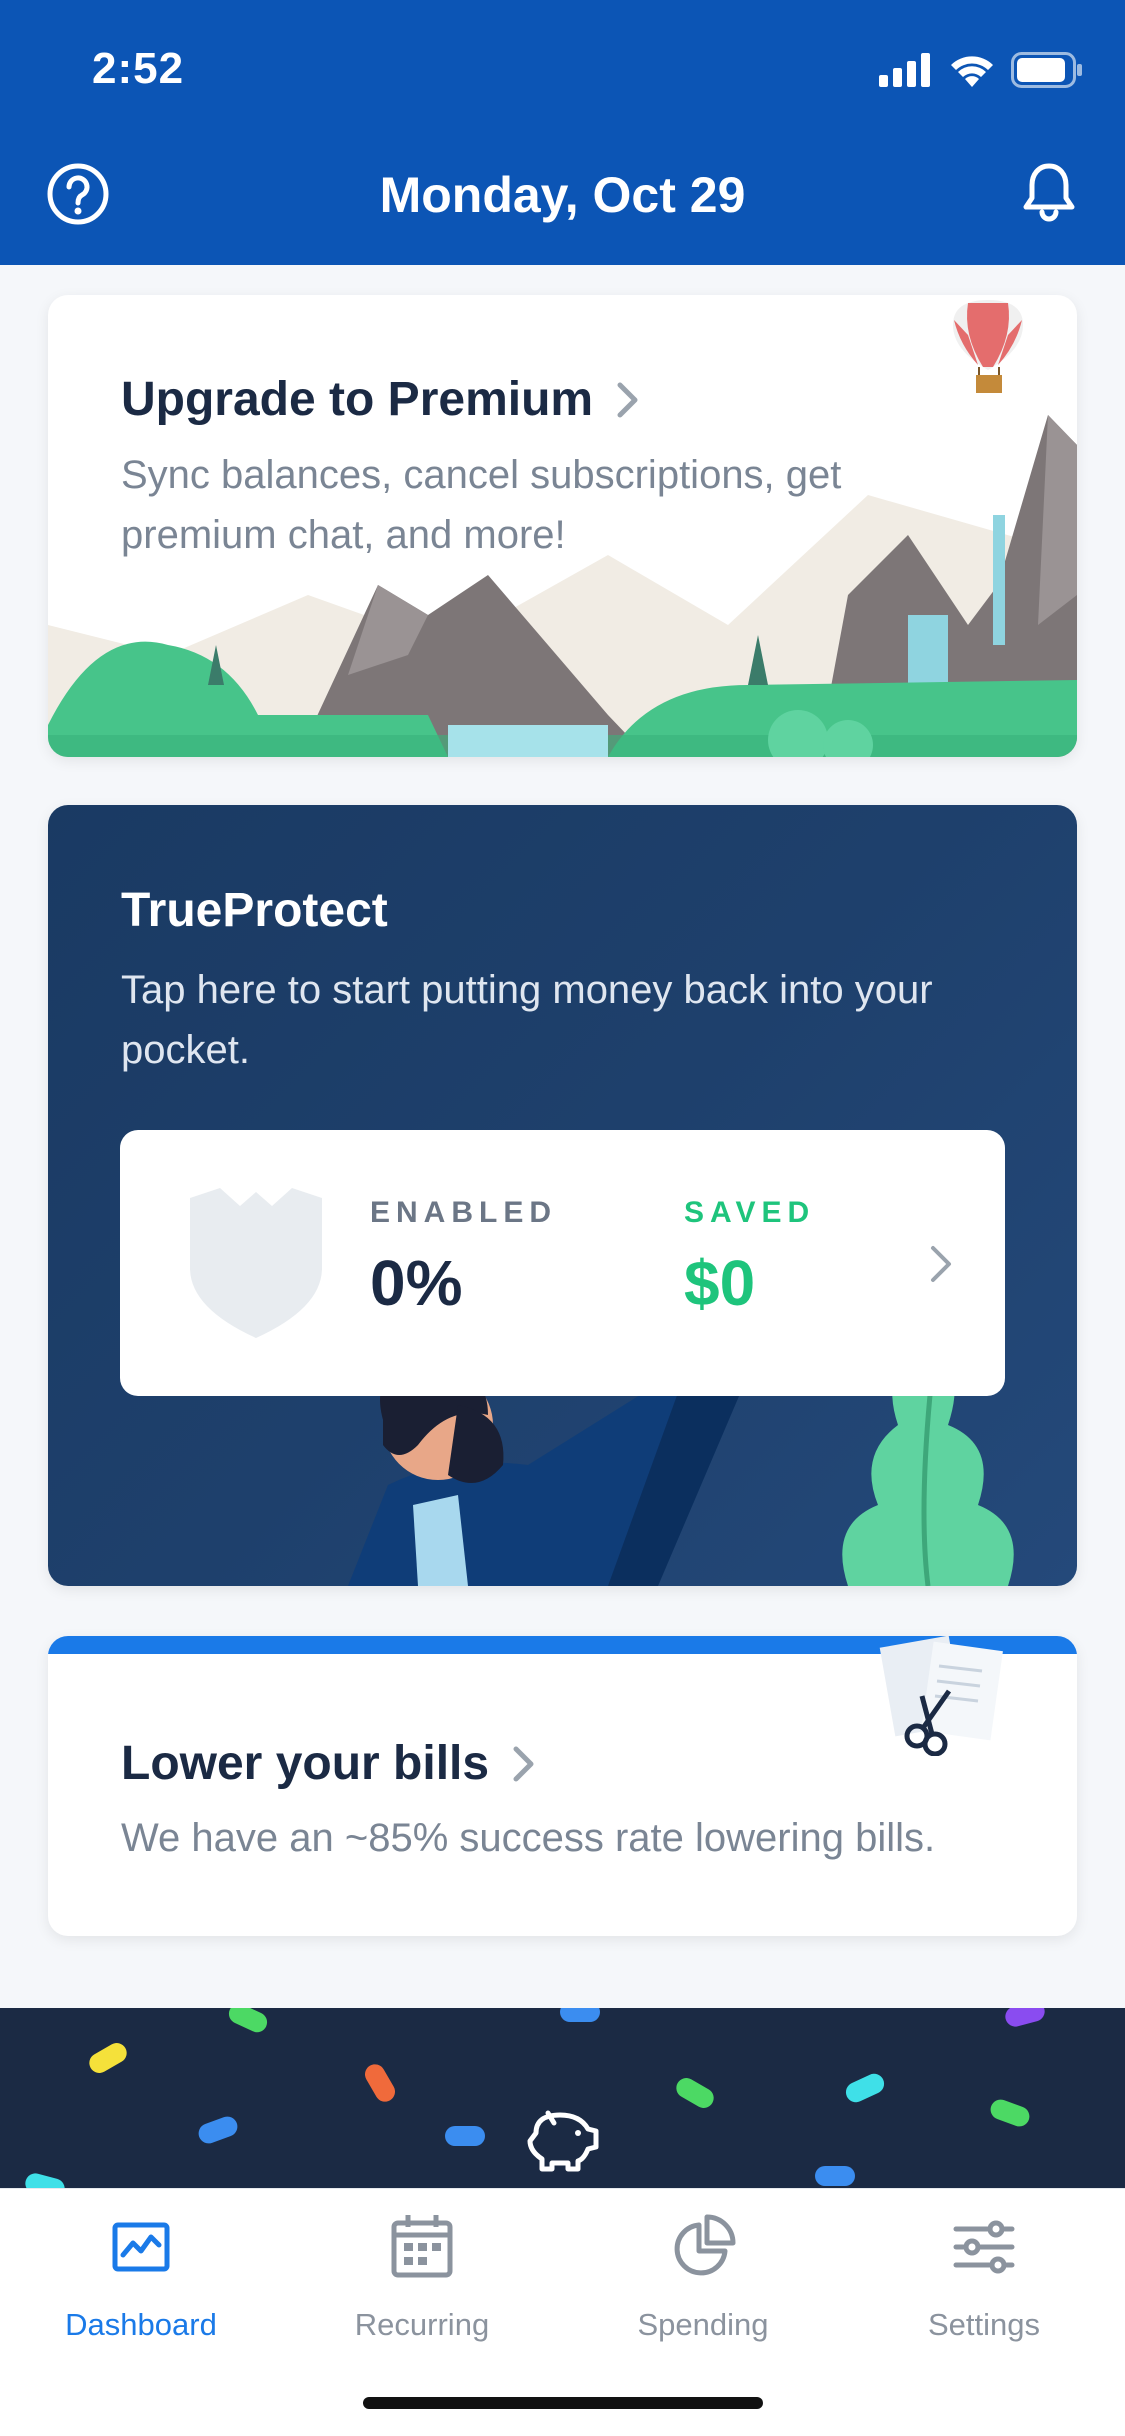 Image resolution: width=1125 pixels, height=2436 pixels. Describe the element at coordinates (562, 2098) in the screenshot. I see `savings-confetti-banner` at that location.